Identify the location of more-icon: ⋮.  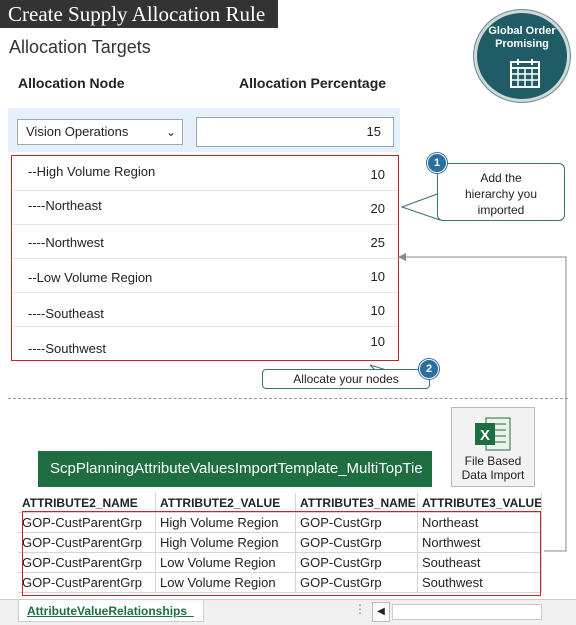
(360, 609).